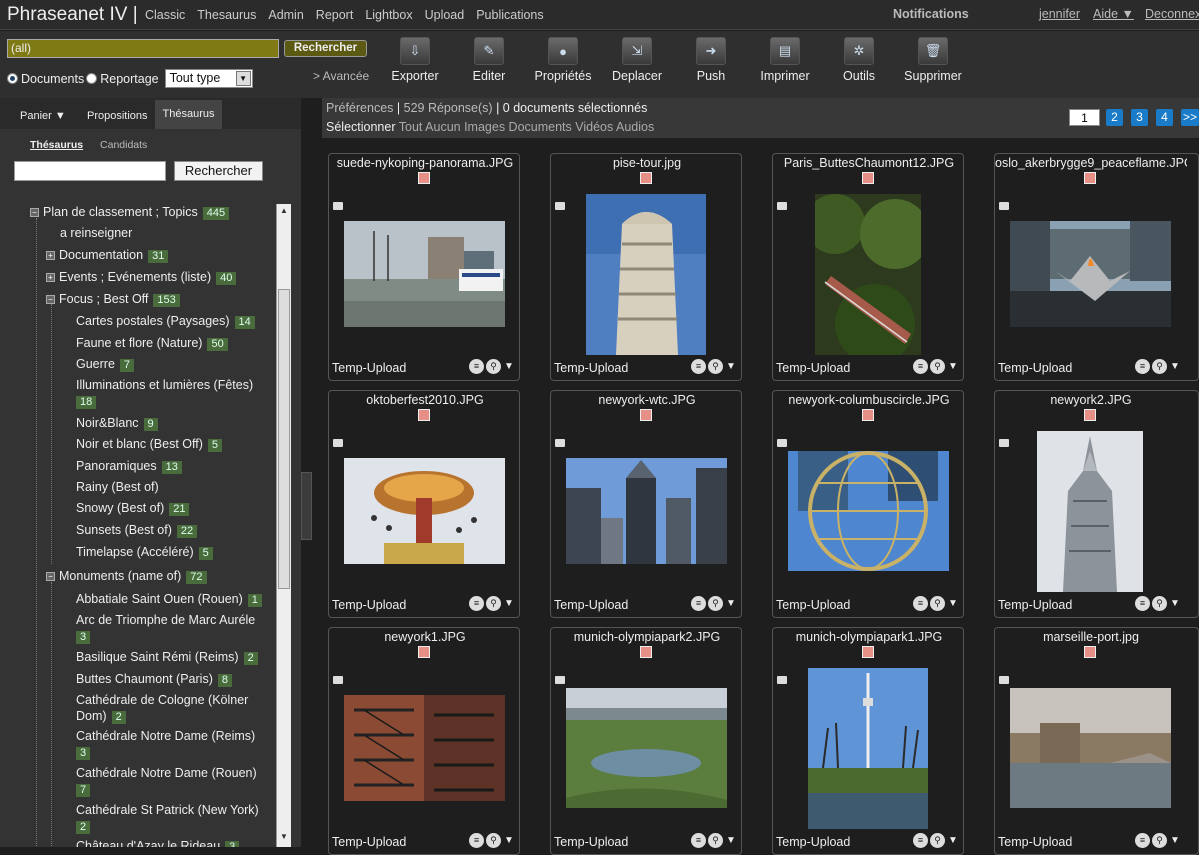 The image size is (1199, 855). What do you see at coordinates (208, 78) in the screenshot?
I see `type-select: Tout type ▼` at bounding box center [208, 78].